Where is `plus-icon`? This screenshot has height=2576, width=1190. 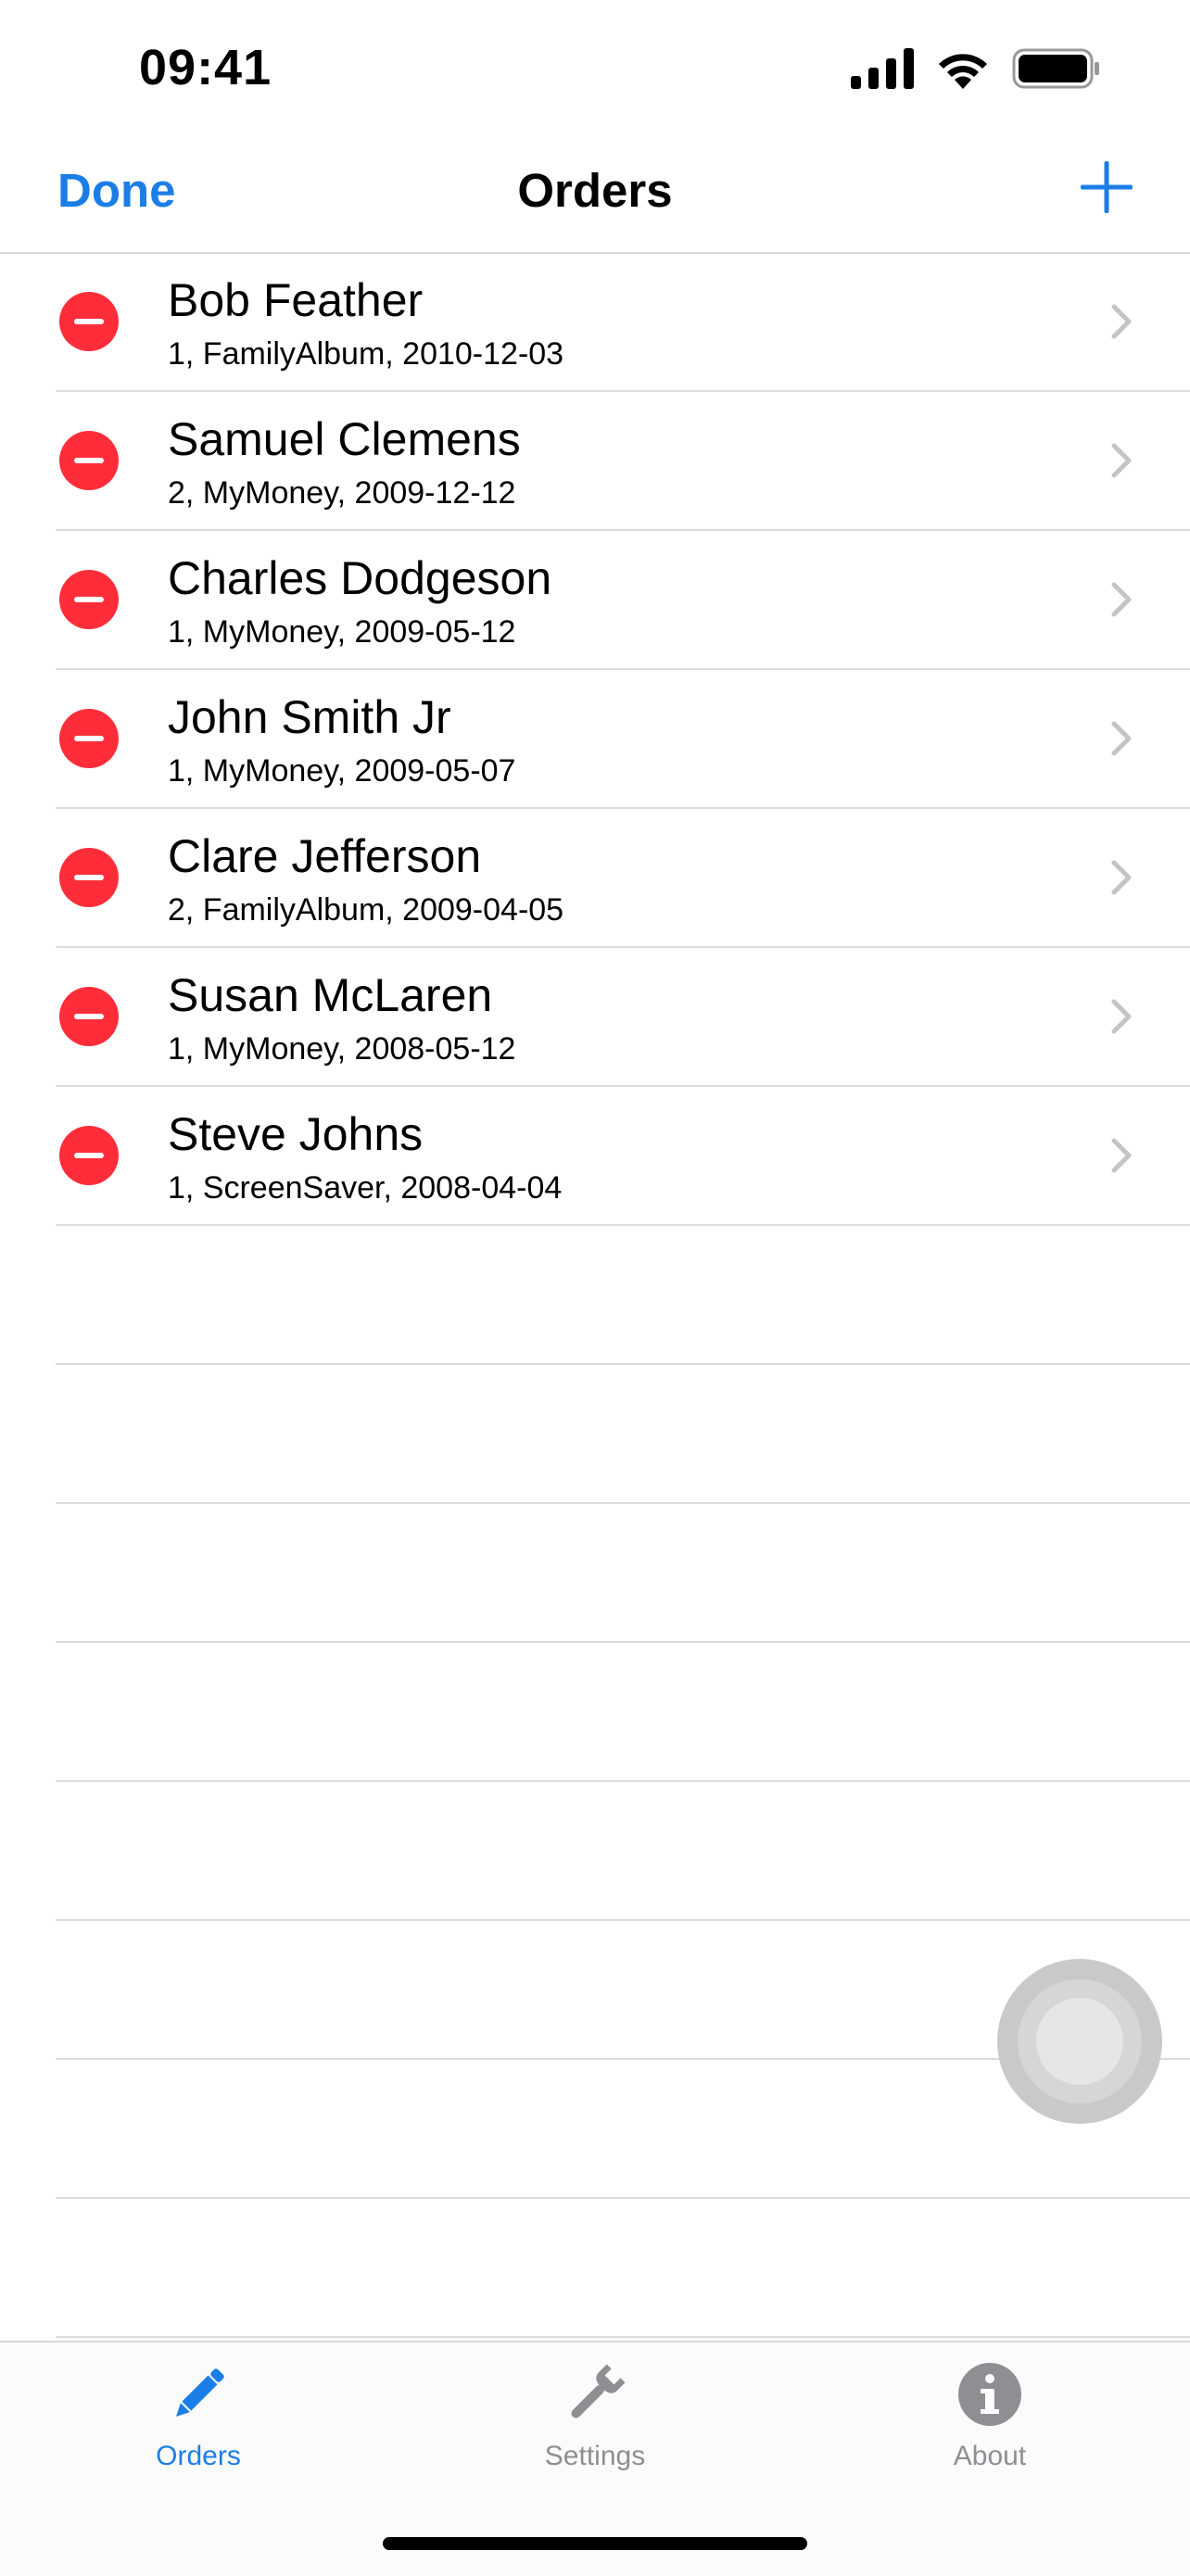 plus-icon is located at coordinates (1107, 187).